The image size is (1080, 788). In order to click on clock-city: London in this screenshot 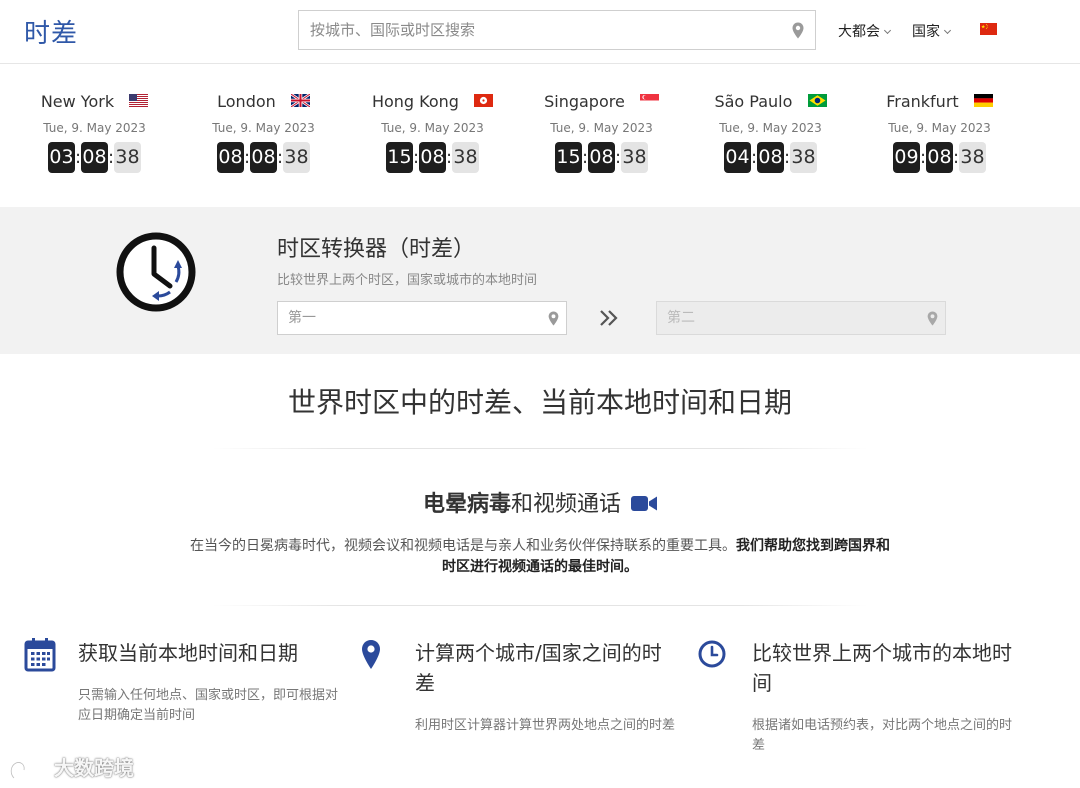, I will do `click(246, 101)`.